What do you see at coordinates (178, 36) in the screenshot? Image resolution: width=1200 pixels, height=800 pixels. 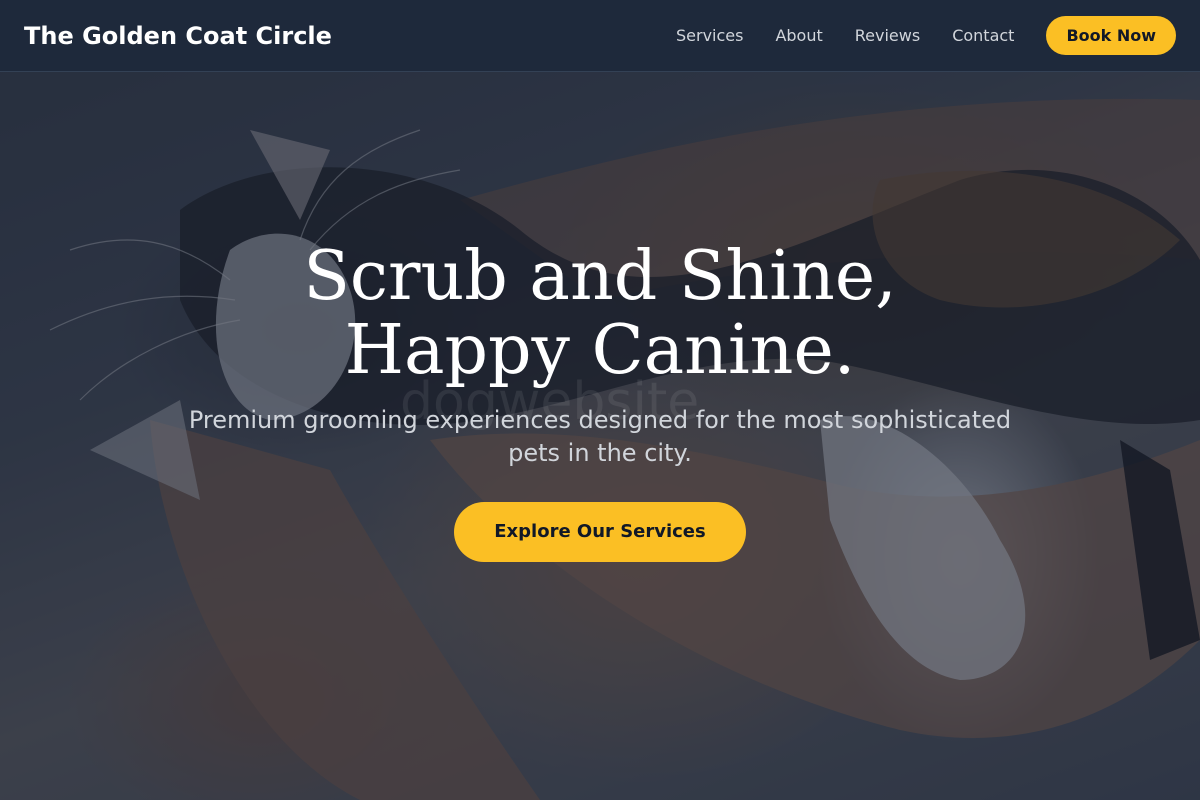 I see `brand-logo: The Golden Coat Circle` at bounding box center [178, 36].